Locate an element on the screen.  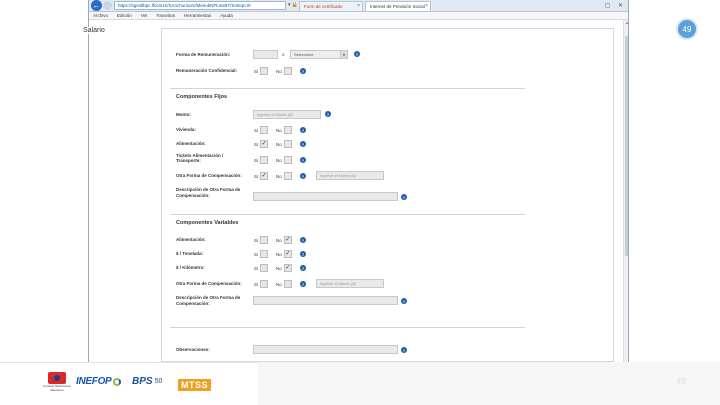
kilometro-si: Si is located at coordinates (261, 268).